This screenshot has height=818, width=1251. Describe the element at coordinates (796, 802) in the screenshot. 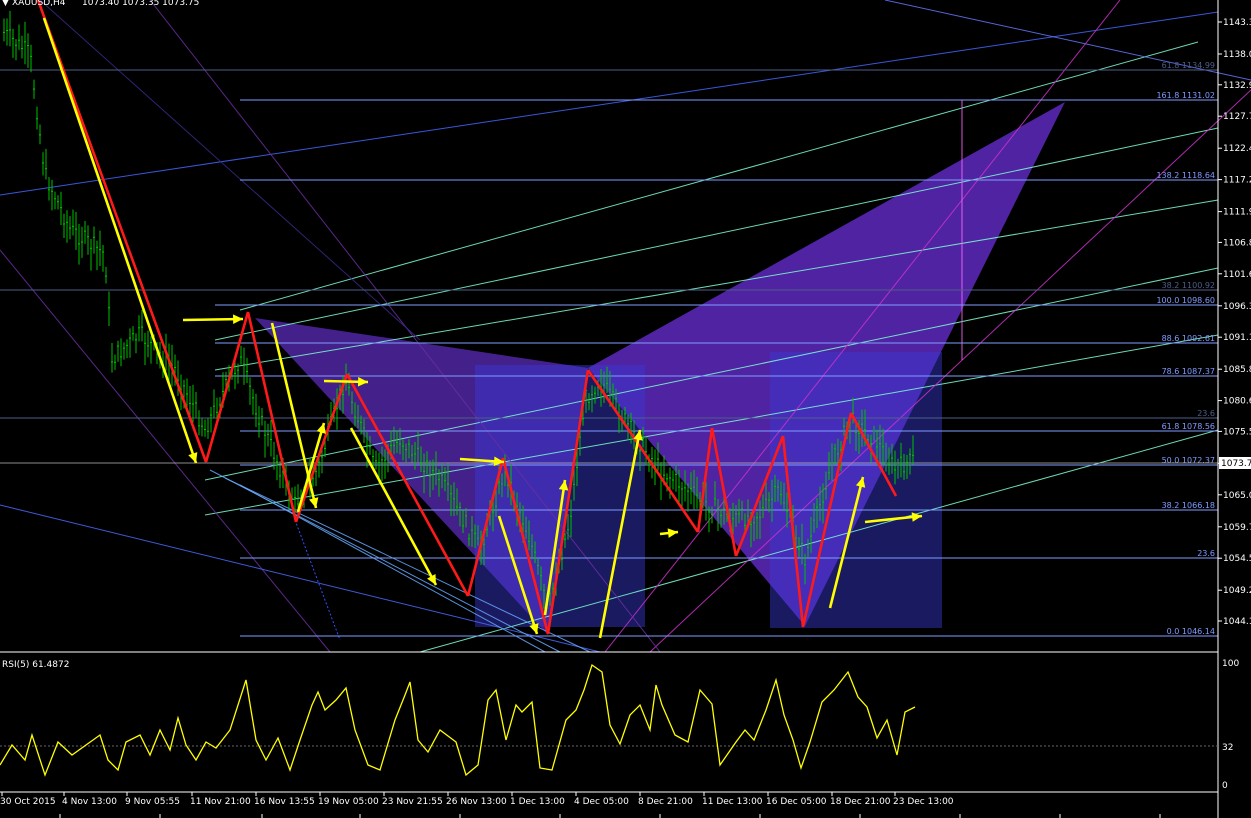

I see `time-tick-label: 16 Dec 05:00` at that location.